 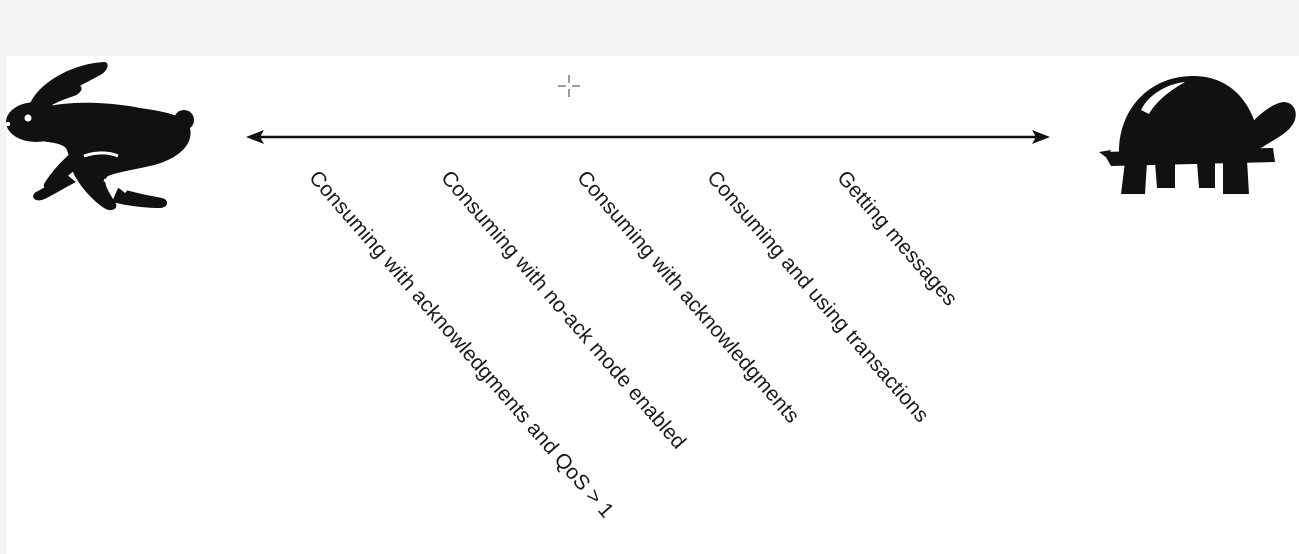 What do you see at coordinates (649, 28) in the screenshot?
I see `top-strip` at bounding box center [649, 28].